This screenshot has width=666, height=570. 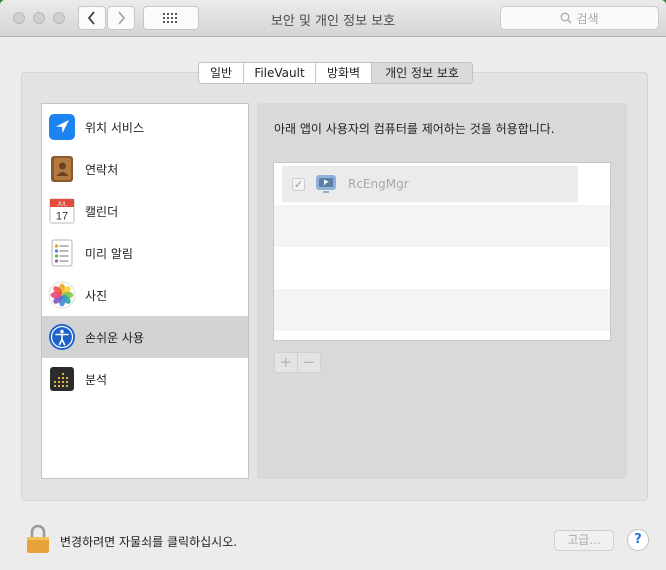 What do you see at coordinates (38, 539) in the screenshot?
I see `lock-icon` at bounding box center [38, 539].